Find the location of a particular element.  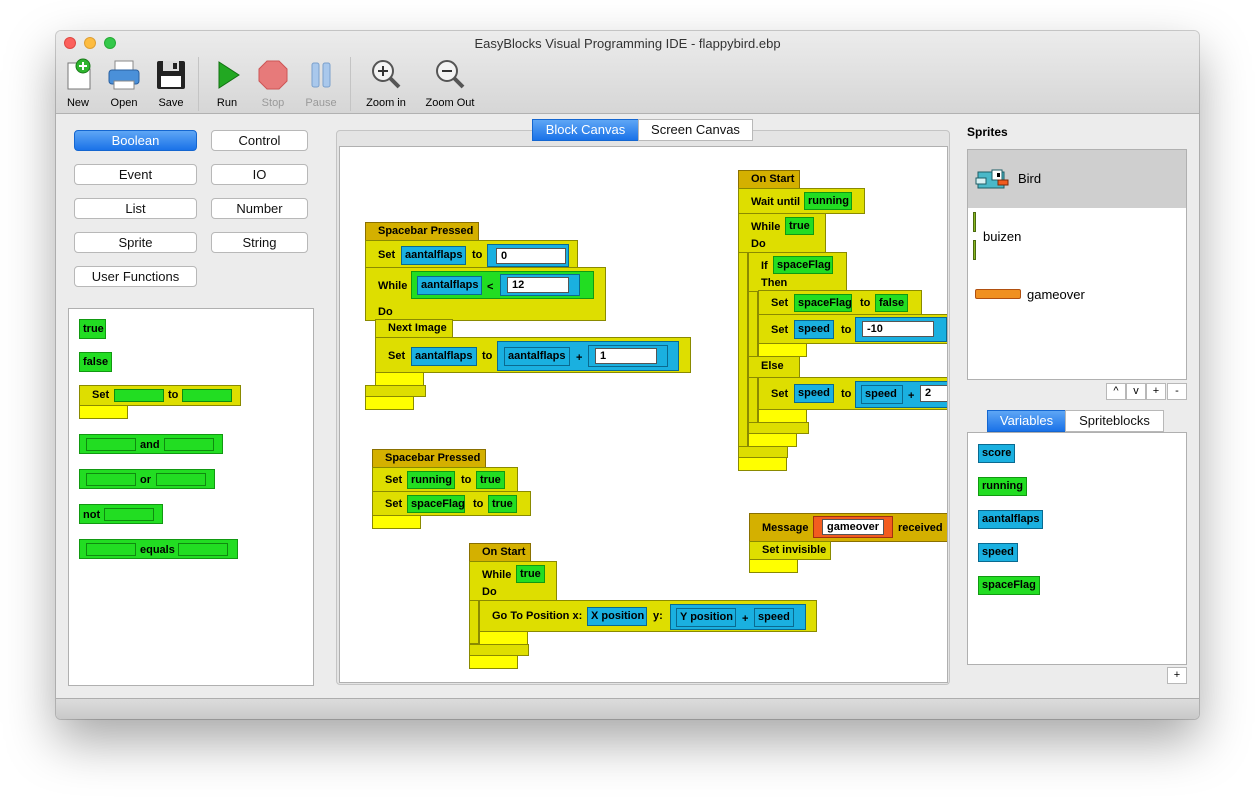

or-left-slot is located at coordinates (111, 479).